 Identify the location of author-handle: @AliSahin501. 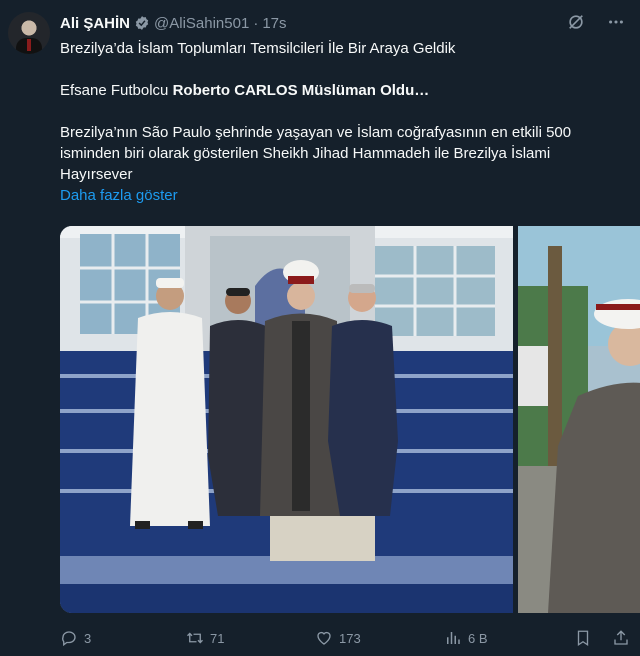
(201, 23).